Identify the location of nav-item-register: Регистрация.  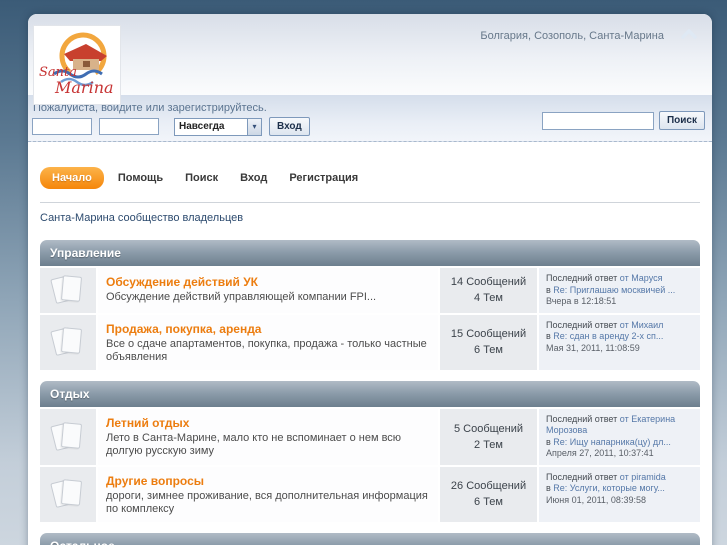
(323, 178).